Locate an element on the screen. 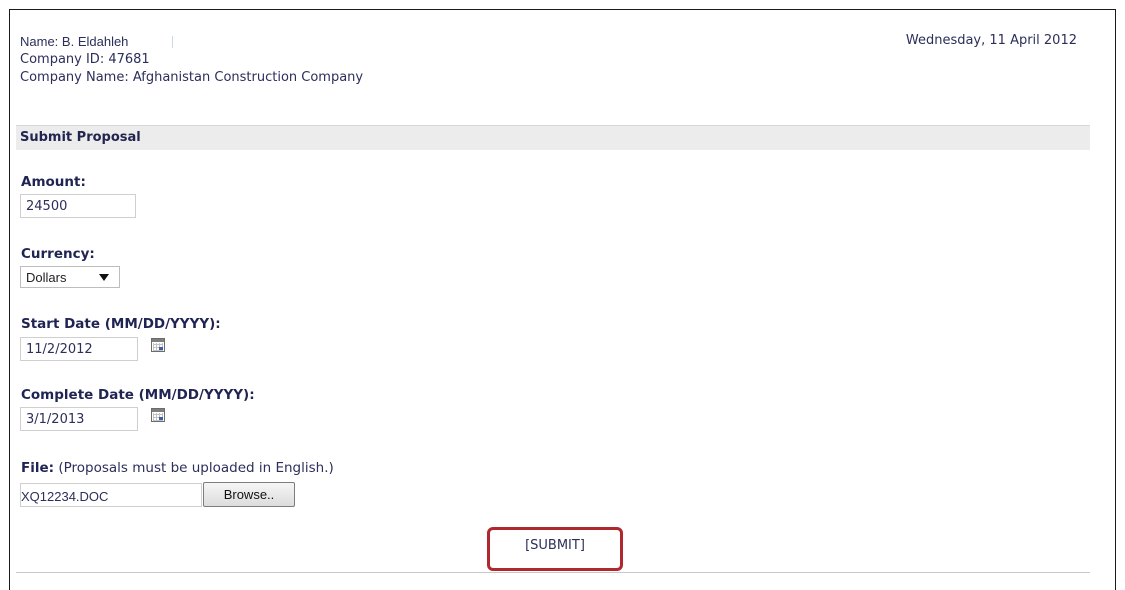 The height and width of the screenshot is (590, 1125). browse-button: Browse.. is located at coordinates (249, 494).